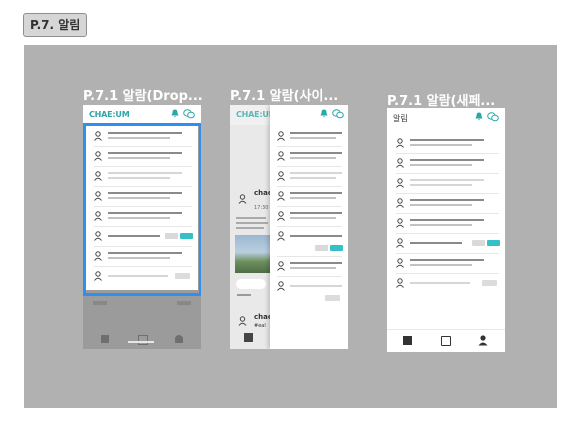 The height and width of the screenshot is (436, 575). I want to click on frame-side: CHAE:UM chacha 17:30 chacha #eal, so click(289, 227).